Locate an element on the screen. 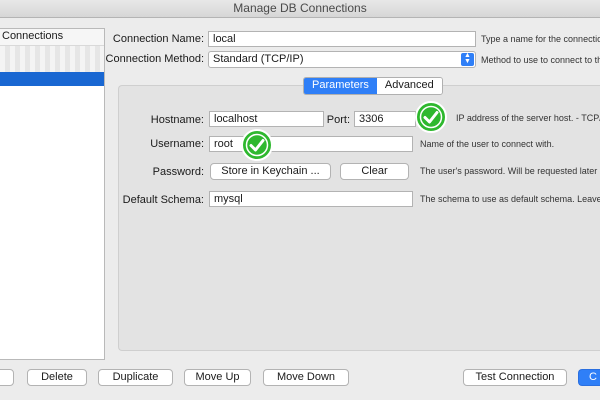 This screenshot has height=400, width=600. tab-parameters: Parameters is located at coordinates (340, 86).